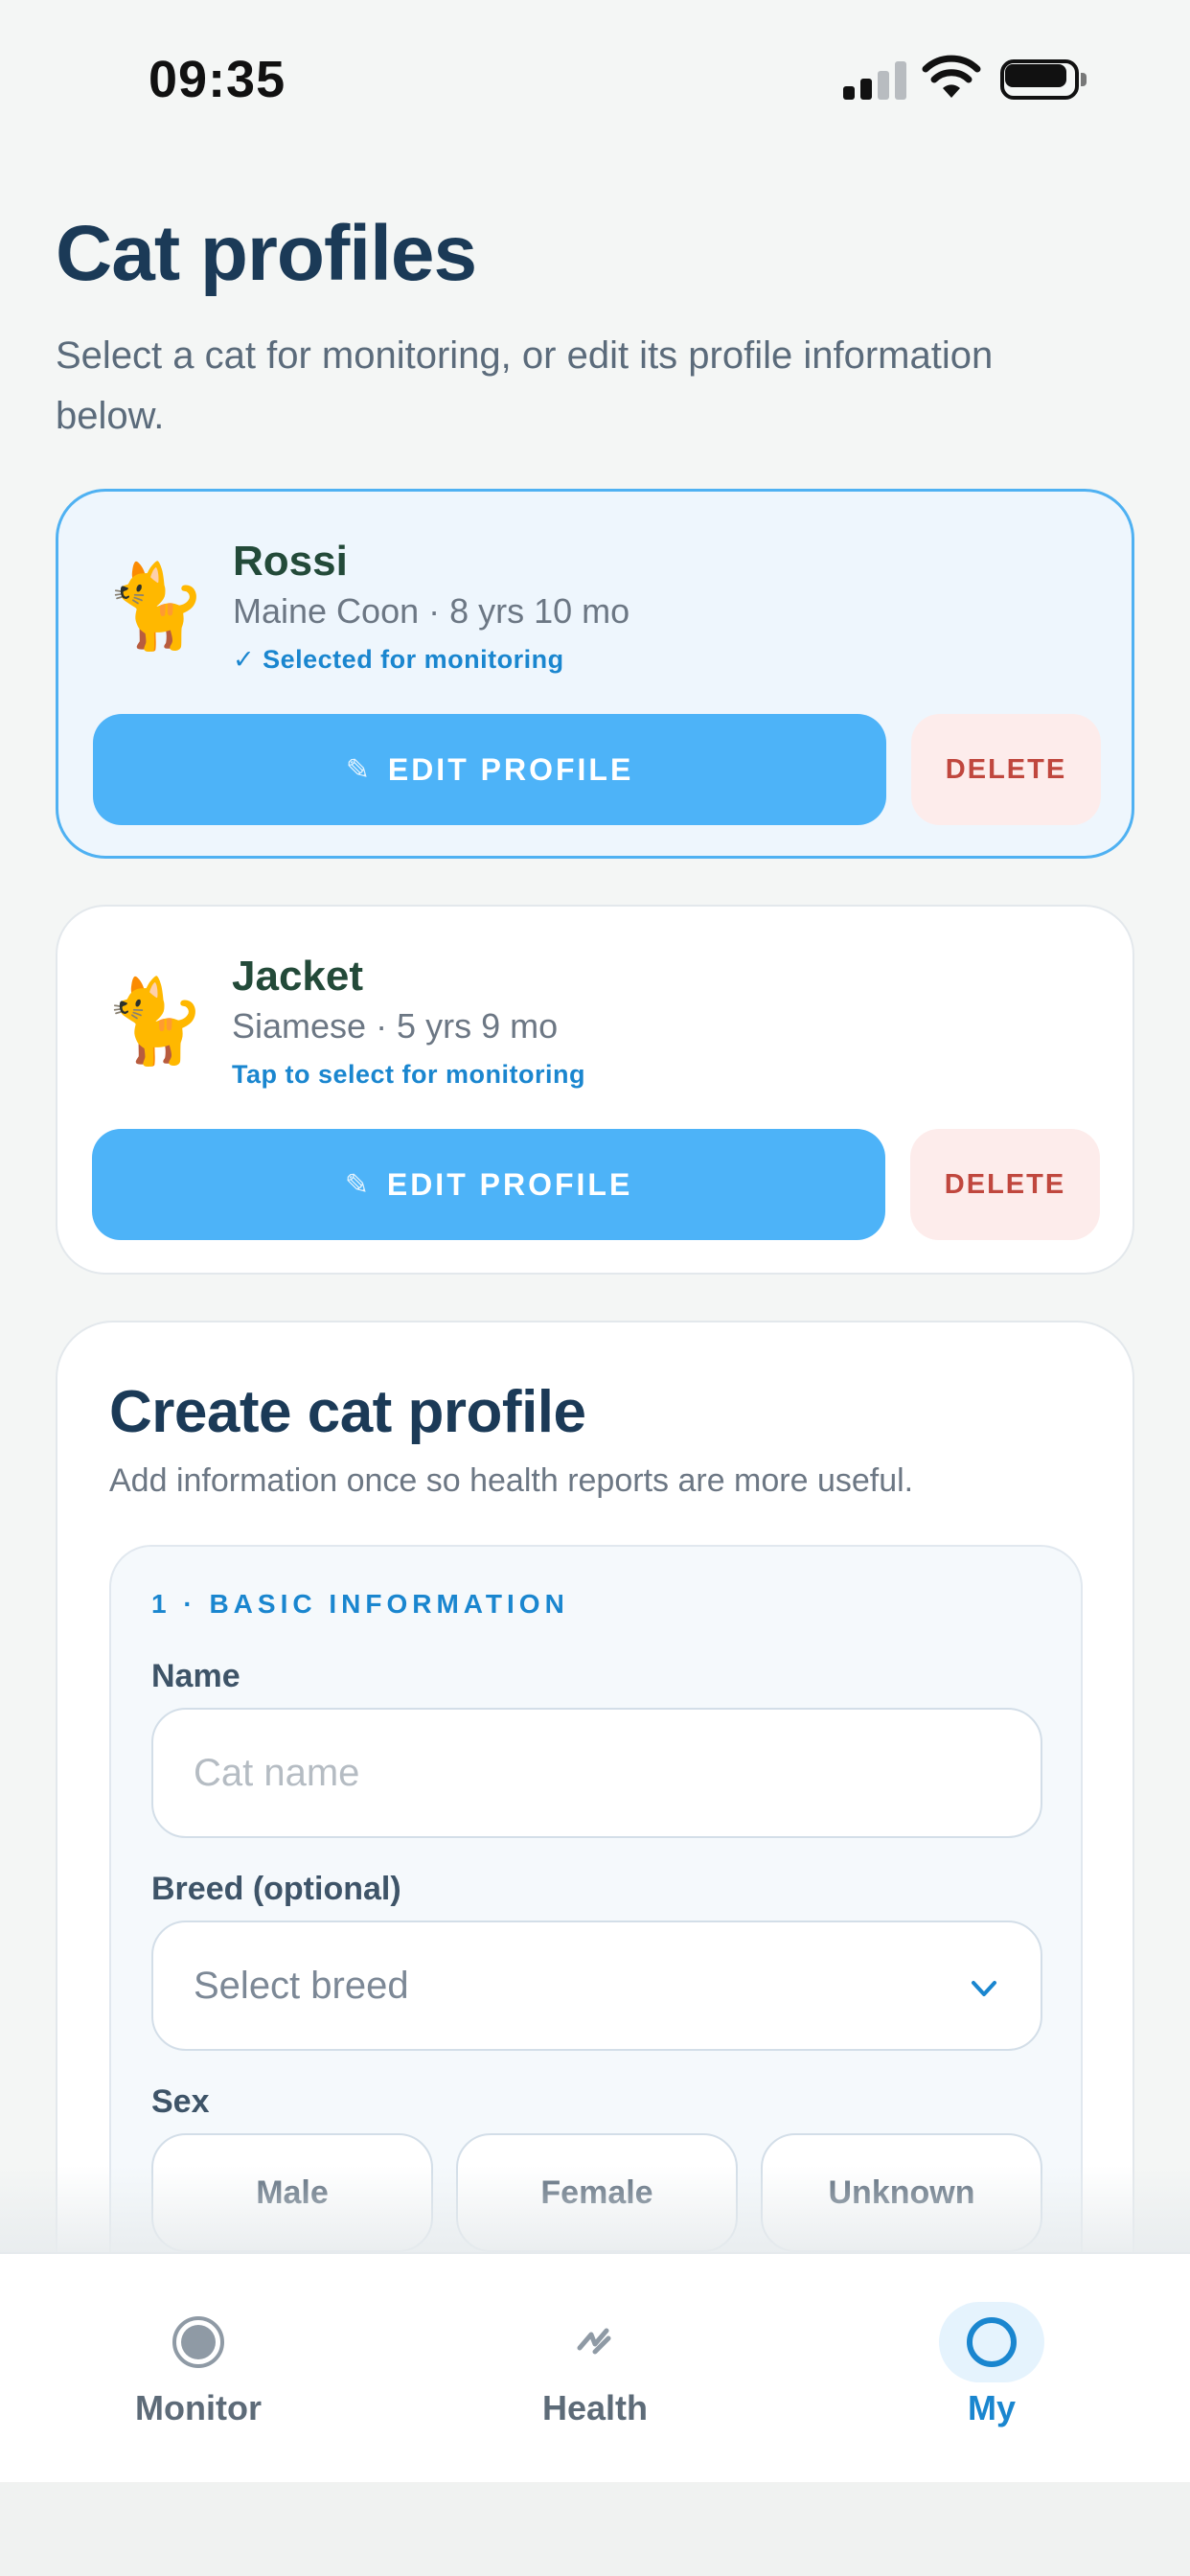 The height and width of the screenshot is (2576, 1190). I want to click on scroll-fade, so click(595, 2209).